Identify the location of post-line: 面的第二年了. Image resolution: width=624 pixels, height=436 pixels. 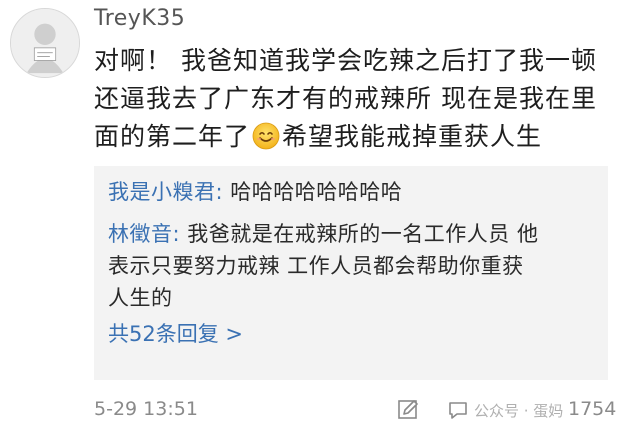
(172, 136).